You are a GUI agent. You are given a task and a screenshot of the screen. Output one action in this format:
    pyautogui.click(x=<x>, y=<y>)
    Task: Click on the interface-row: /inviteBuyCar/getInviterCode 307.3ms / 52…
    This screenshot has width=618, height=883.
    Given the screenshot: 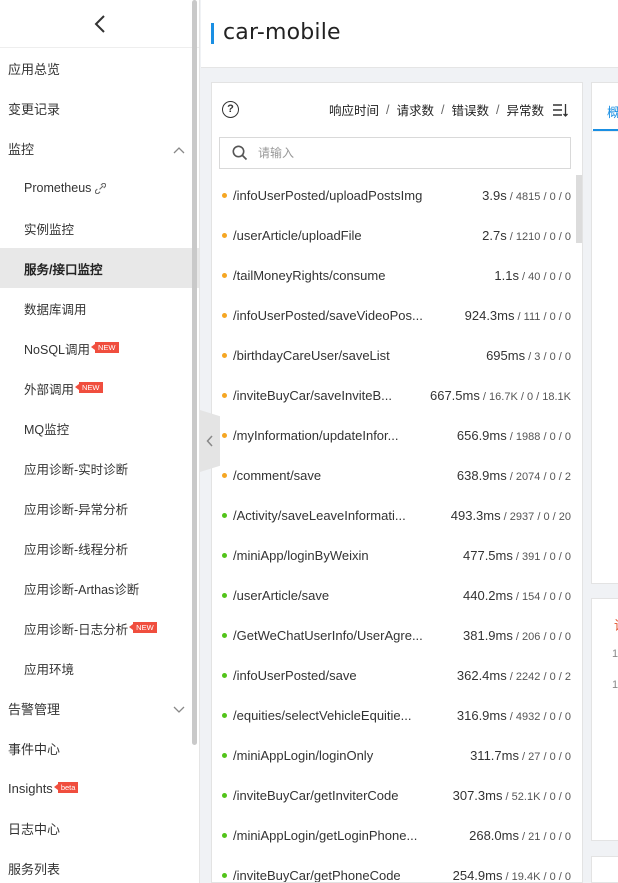 What is the action you would take?
    pyautogui.click(x=397, y=795)
    